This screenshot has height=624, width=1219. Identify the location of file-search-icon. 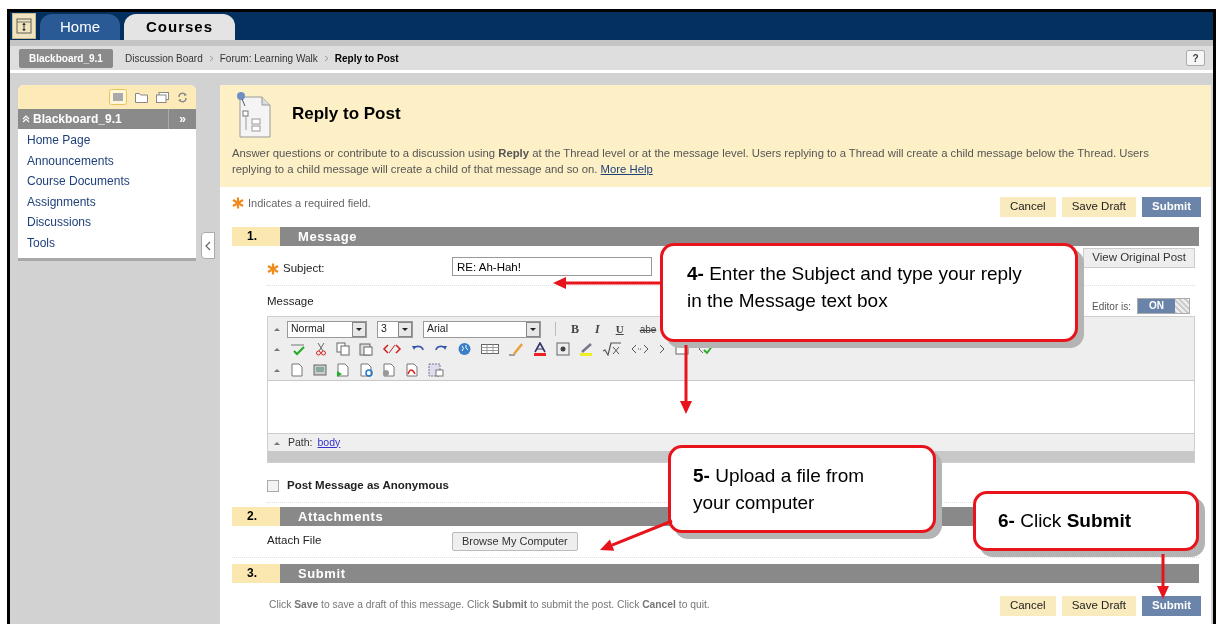
(366, 370).